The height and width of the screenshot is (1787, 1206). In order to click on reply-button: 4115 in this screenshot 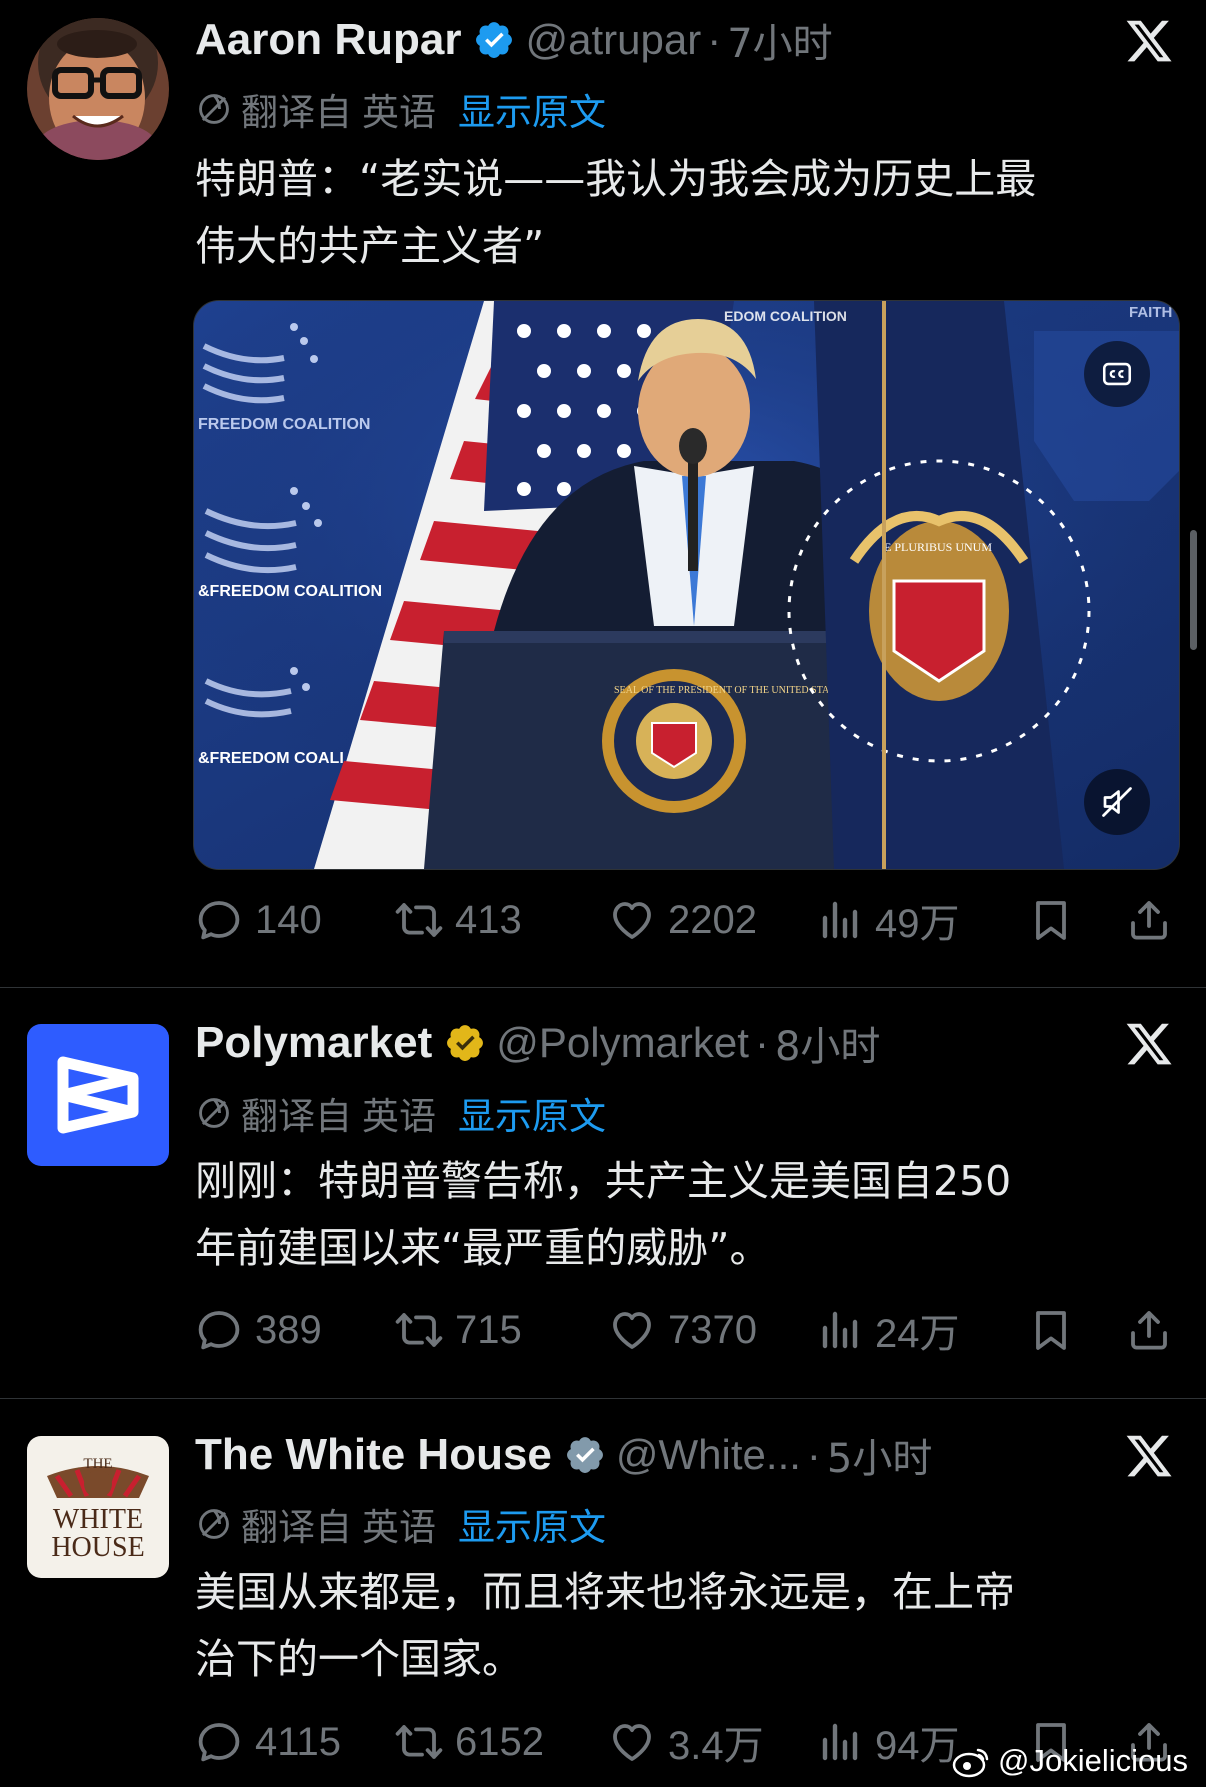, I will do `click(268, 1742)`.